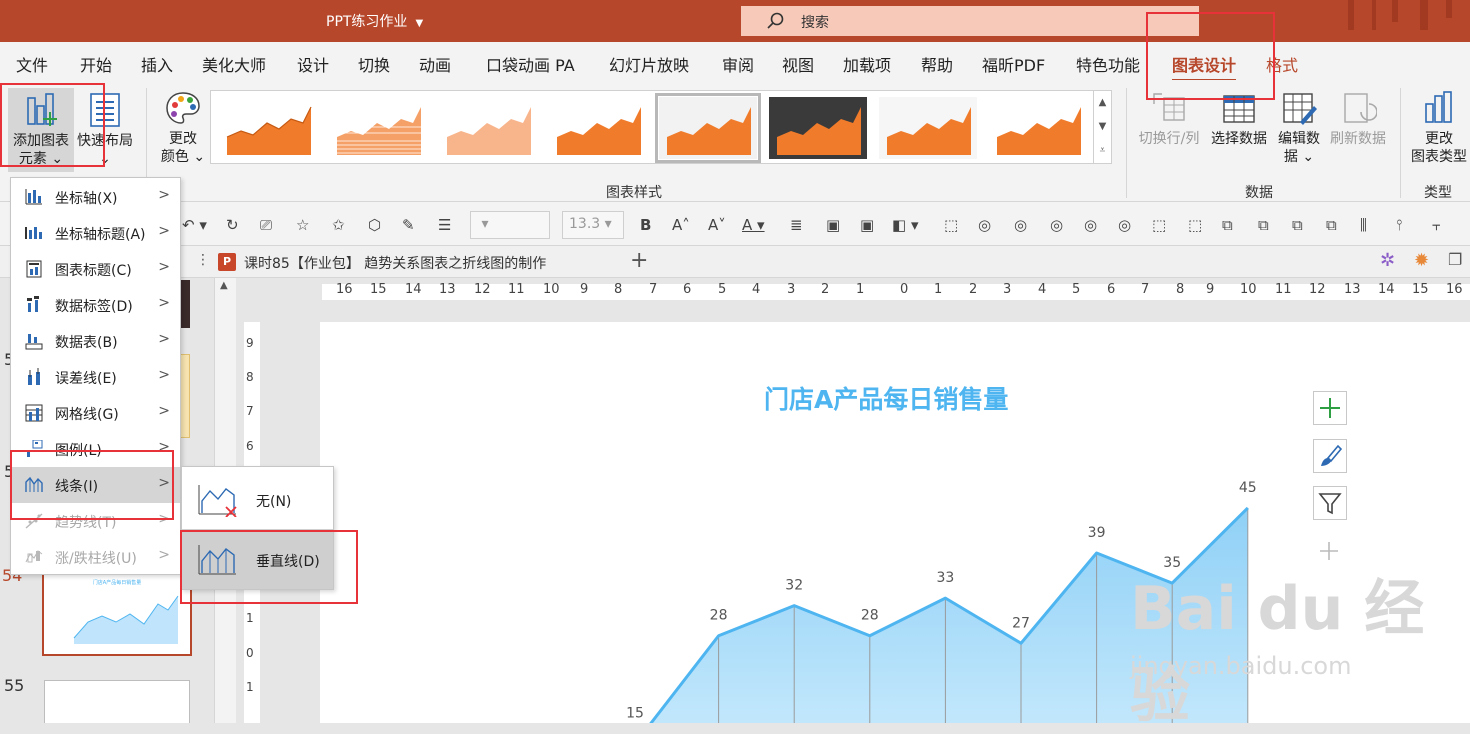 The width and height of the screenshot is (1470, 734). What do you see at coordinates (86, 343) in the screenshot?
I see `menu-item-label: 数据表(B)` at bounding box center [86, 343].